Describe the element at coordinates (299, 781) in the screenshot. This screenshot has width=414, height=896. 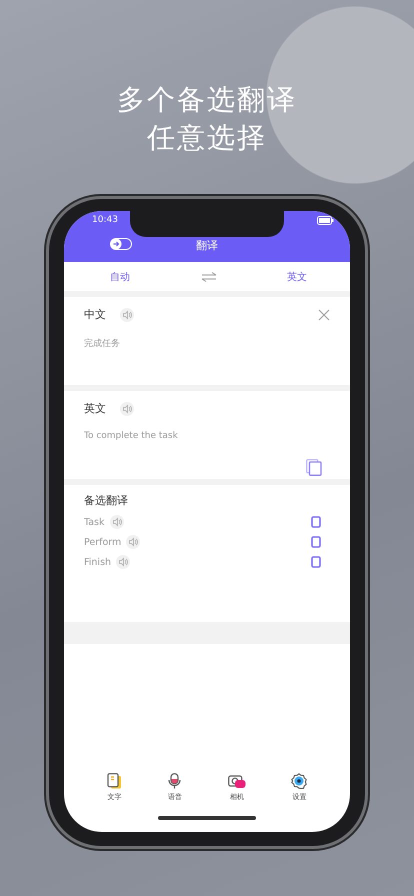
I see `gear-icon` at that location.